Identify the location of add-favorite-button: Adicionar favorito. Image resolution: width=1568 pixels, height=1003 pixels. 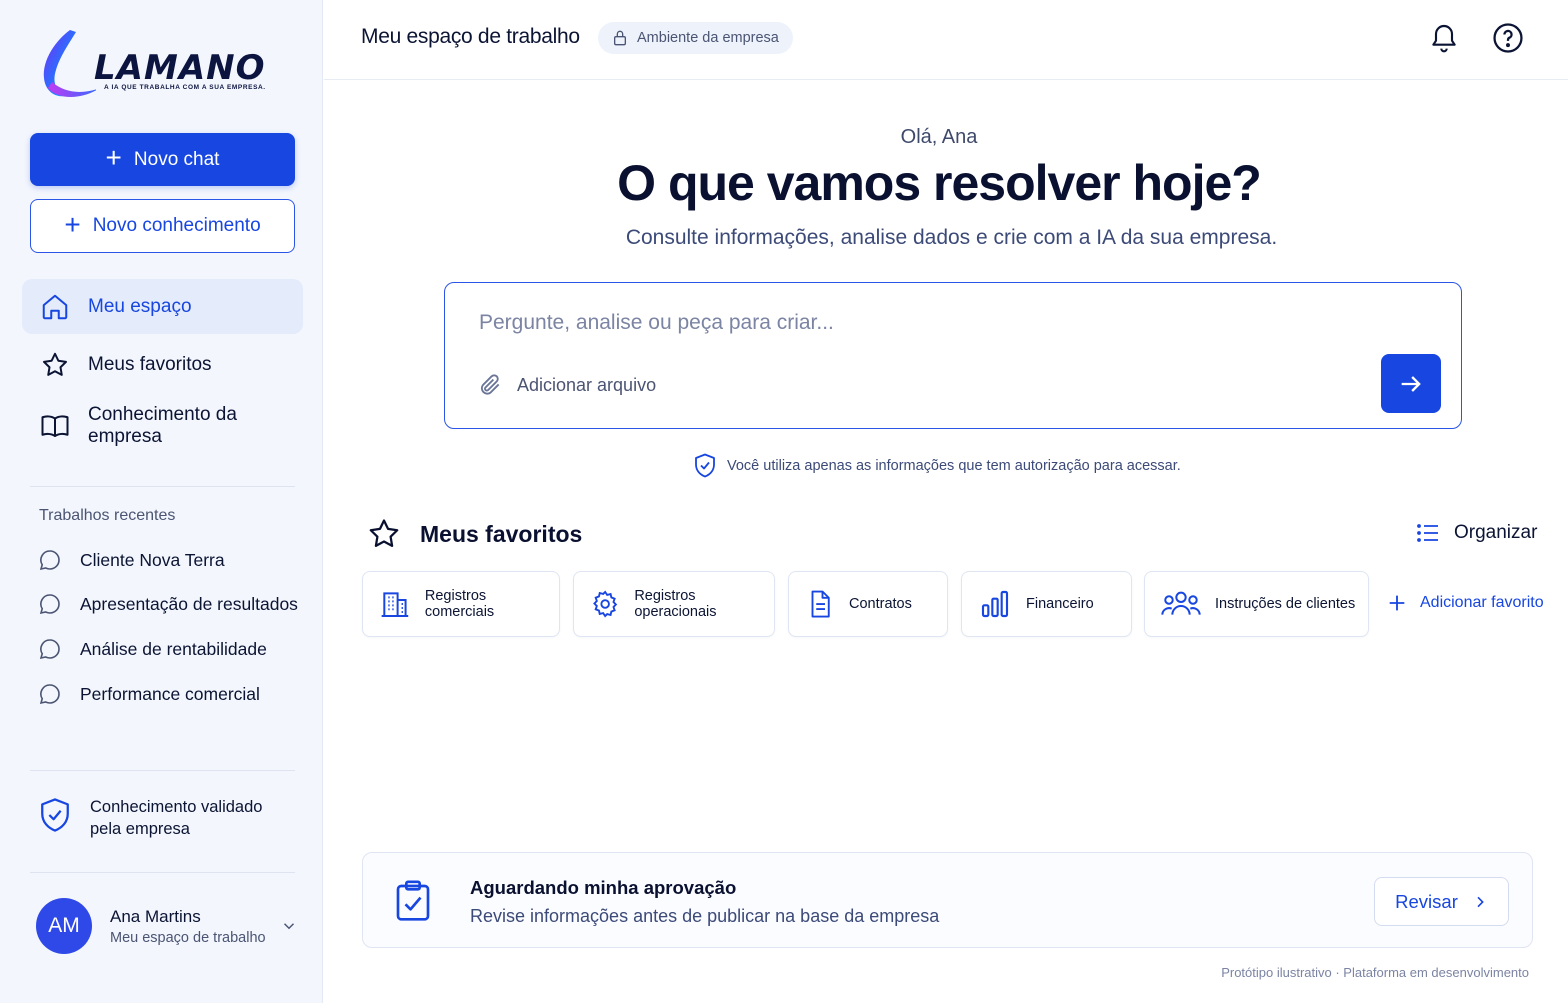
(1465, 603).